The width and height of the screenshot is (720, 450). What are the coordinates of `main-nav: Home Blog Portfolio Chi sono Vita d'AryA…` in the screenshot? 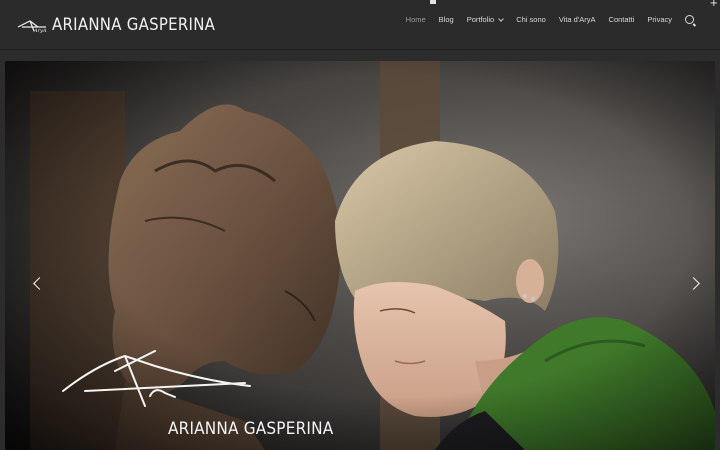 It's located at (543, 19).